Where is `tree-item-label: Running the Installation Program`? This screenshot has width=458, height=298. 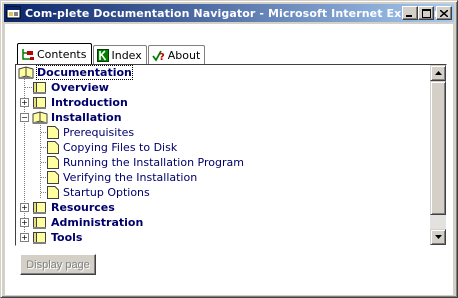 tree-item-label: Running the Installation Program is located at coordinates (153, 162).